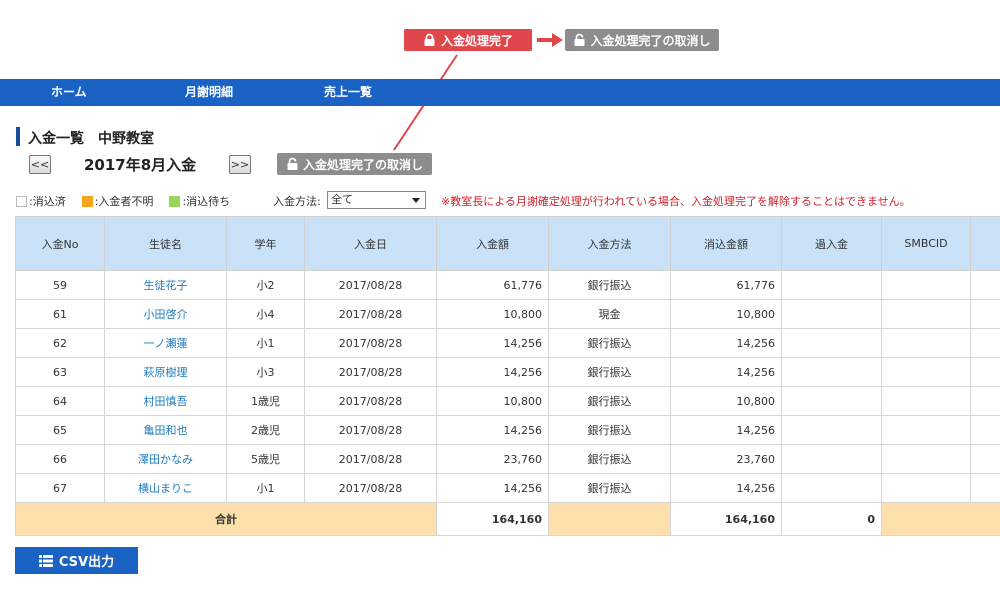  What do you see at coordinates (726, 243) in the screenshot?
I see `col-header-cleared-amount: 消込金額` at bounding box center [726, 243].